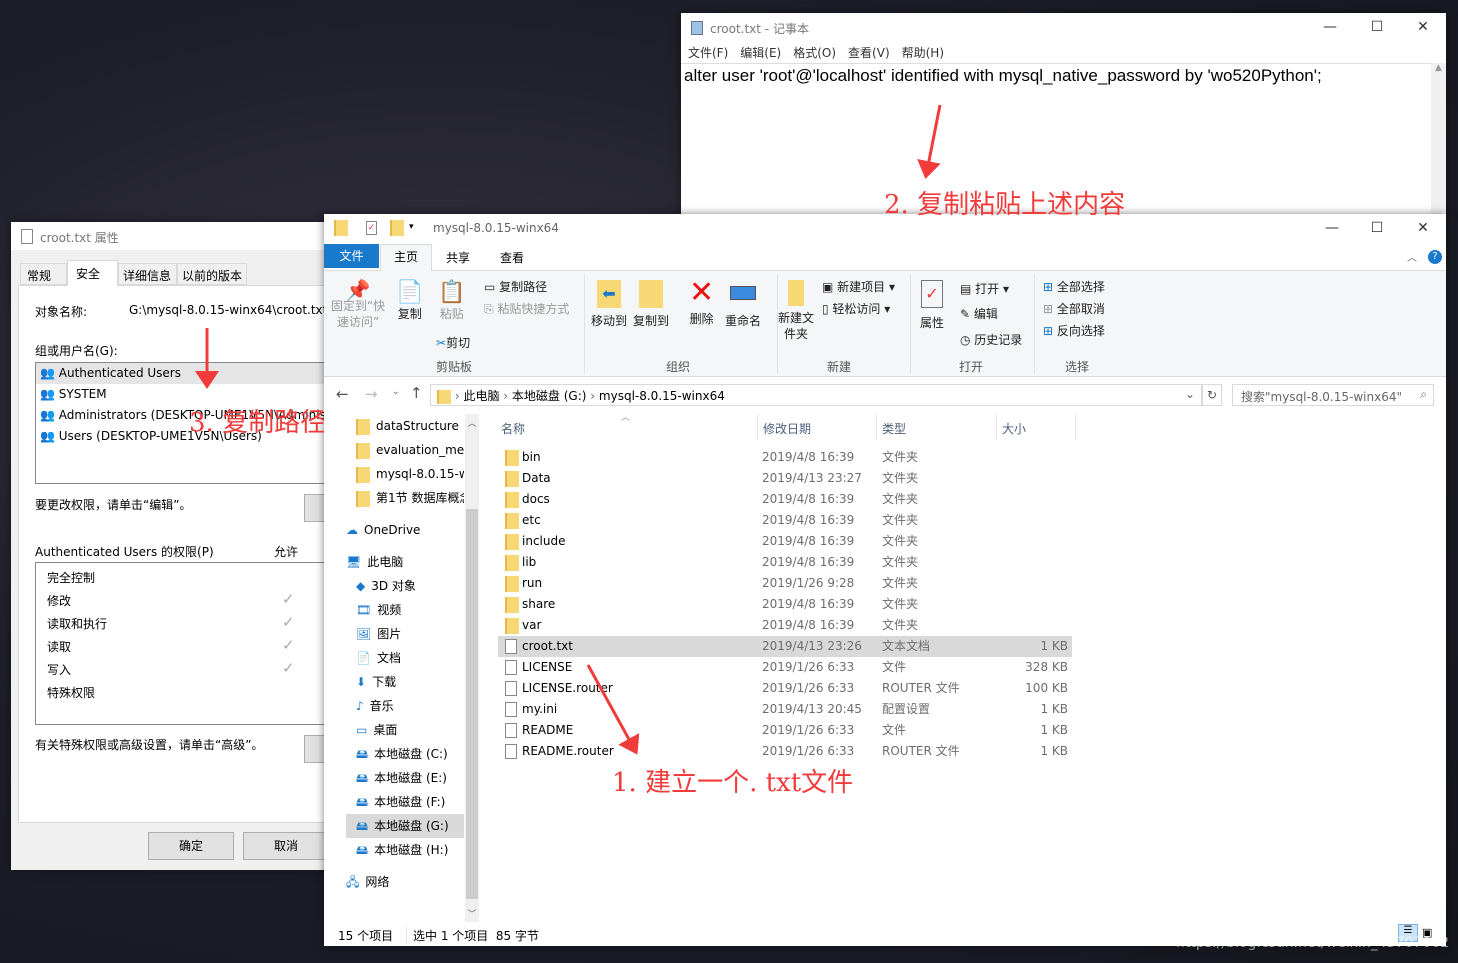  Describe the element at coordinates (1005, 205) in the screenshot. I see `annotation-paste-content: 2. 复制粘贴上述内容` at that location.